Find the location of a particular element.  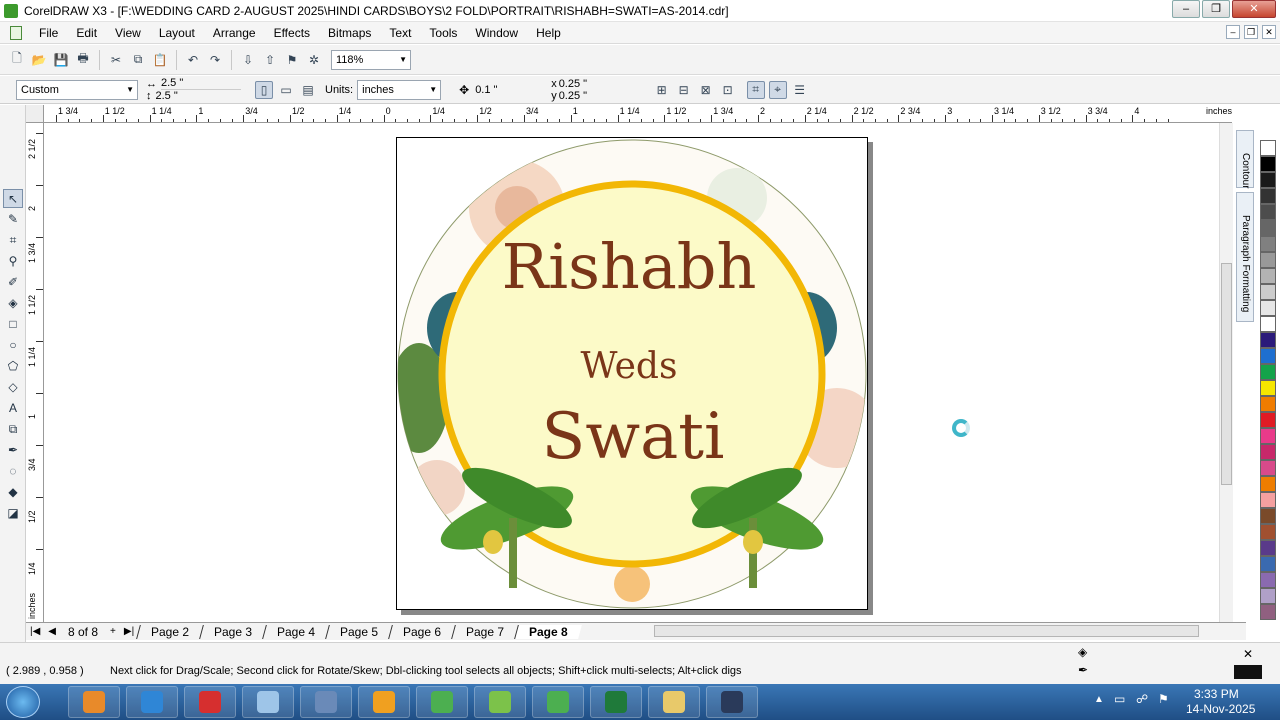

outline-color-swatch is located at coordinates (1248, 672).